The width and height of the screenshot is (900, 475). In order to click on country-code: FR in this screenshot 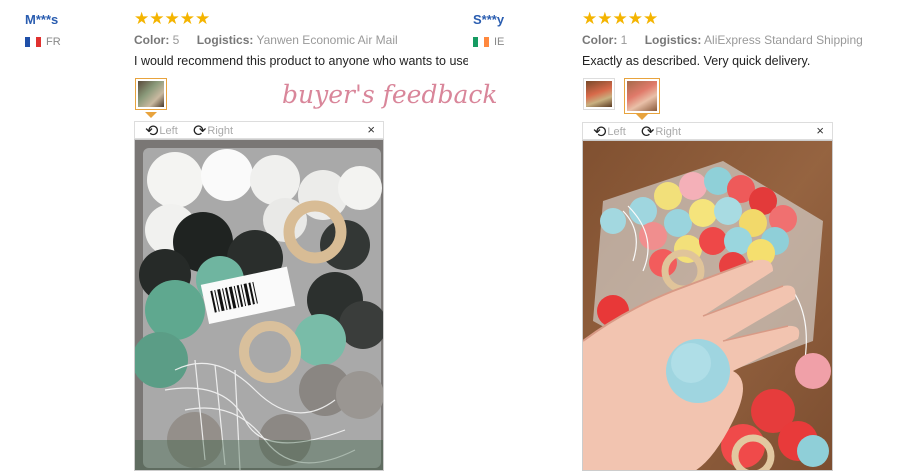, I will do `click(53, 42)`.